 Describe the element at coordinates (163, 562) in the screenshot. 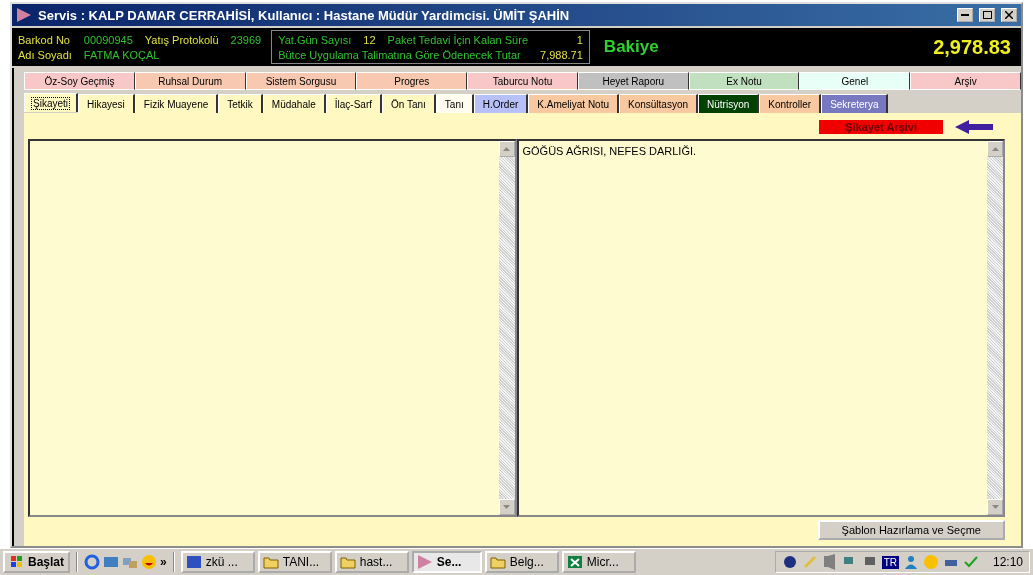

I see `more-button: »` at that location.